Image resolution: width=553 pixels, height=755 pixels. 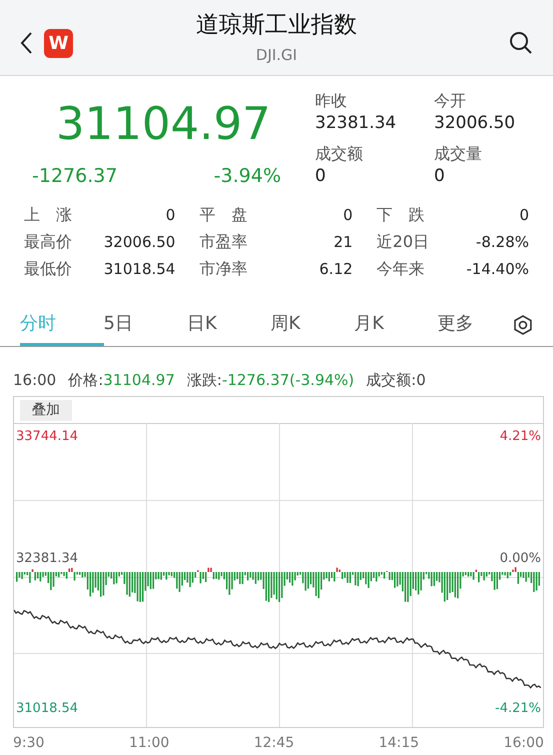 What do you see at coordinates (403, 241) in the screenshot?
I see `stat-label: 近20日` at bounding box center [403, 241].